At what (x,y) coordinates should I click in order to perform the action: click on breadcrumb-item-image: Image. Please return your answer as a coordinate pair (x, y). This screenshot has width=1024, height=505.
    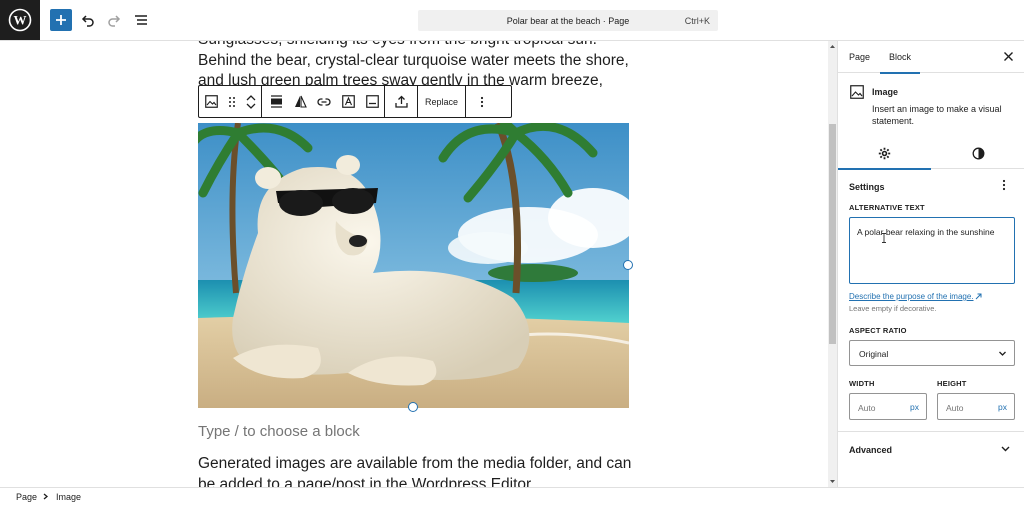
    Looking at the image, I should click on (69, 497).